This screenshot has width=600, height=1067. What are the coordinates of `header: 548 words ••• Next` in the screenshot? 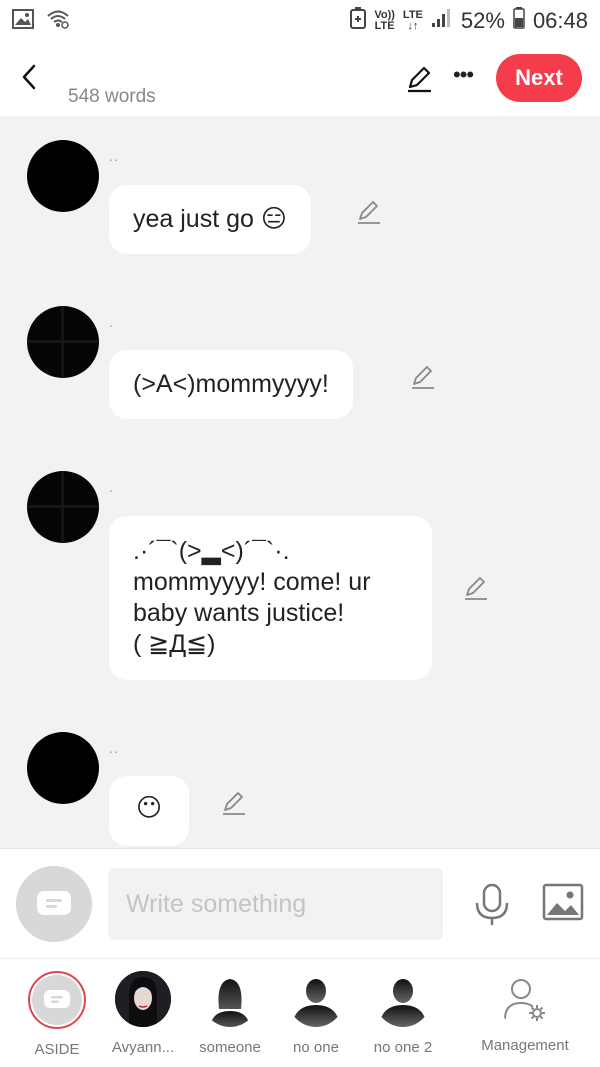 It's located at (300, 79).